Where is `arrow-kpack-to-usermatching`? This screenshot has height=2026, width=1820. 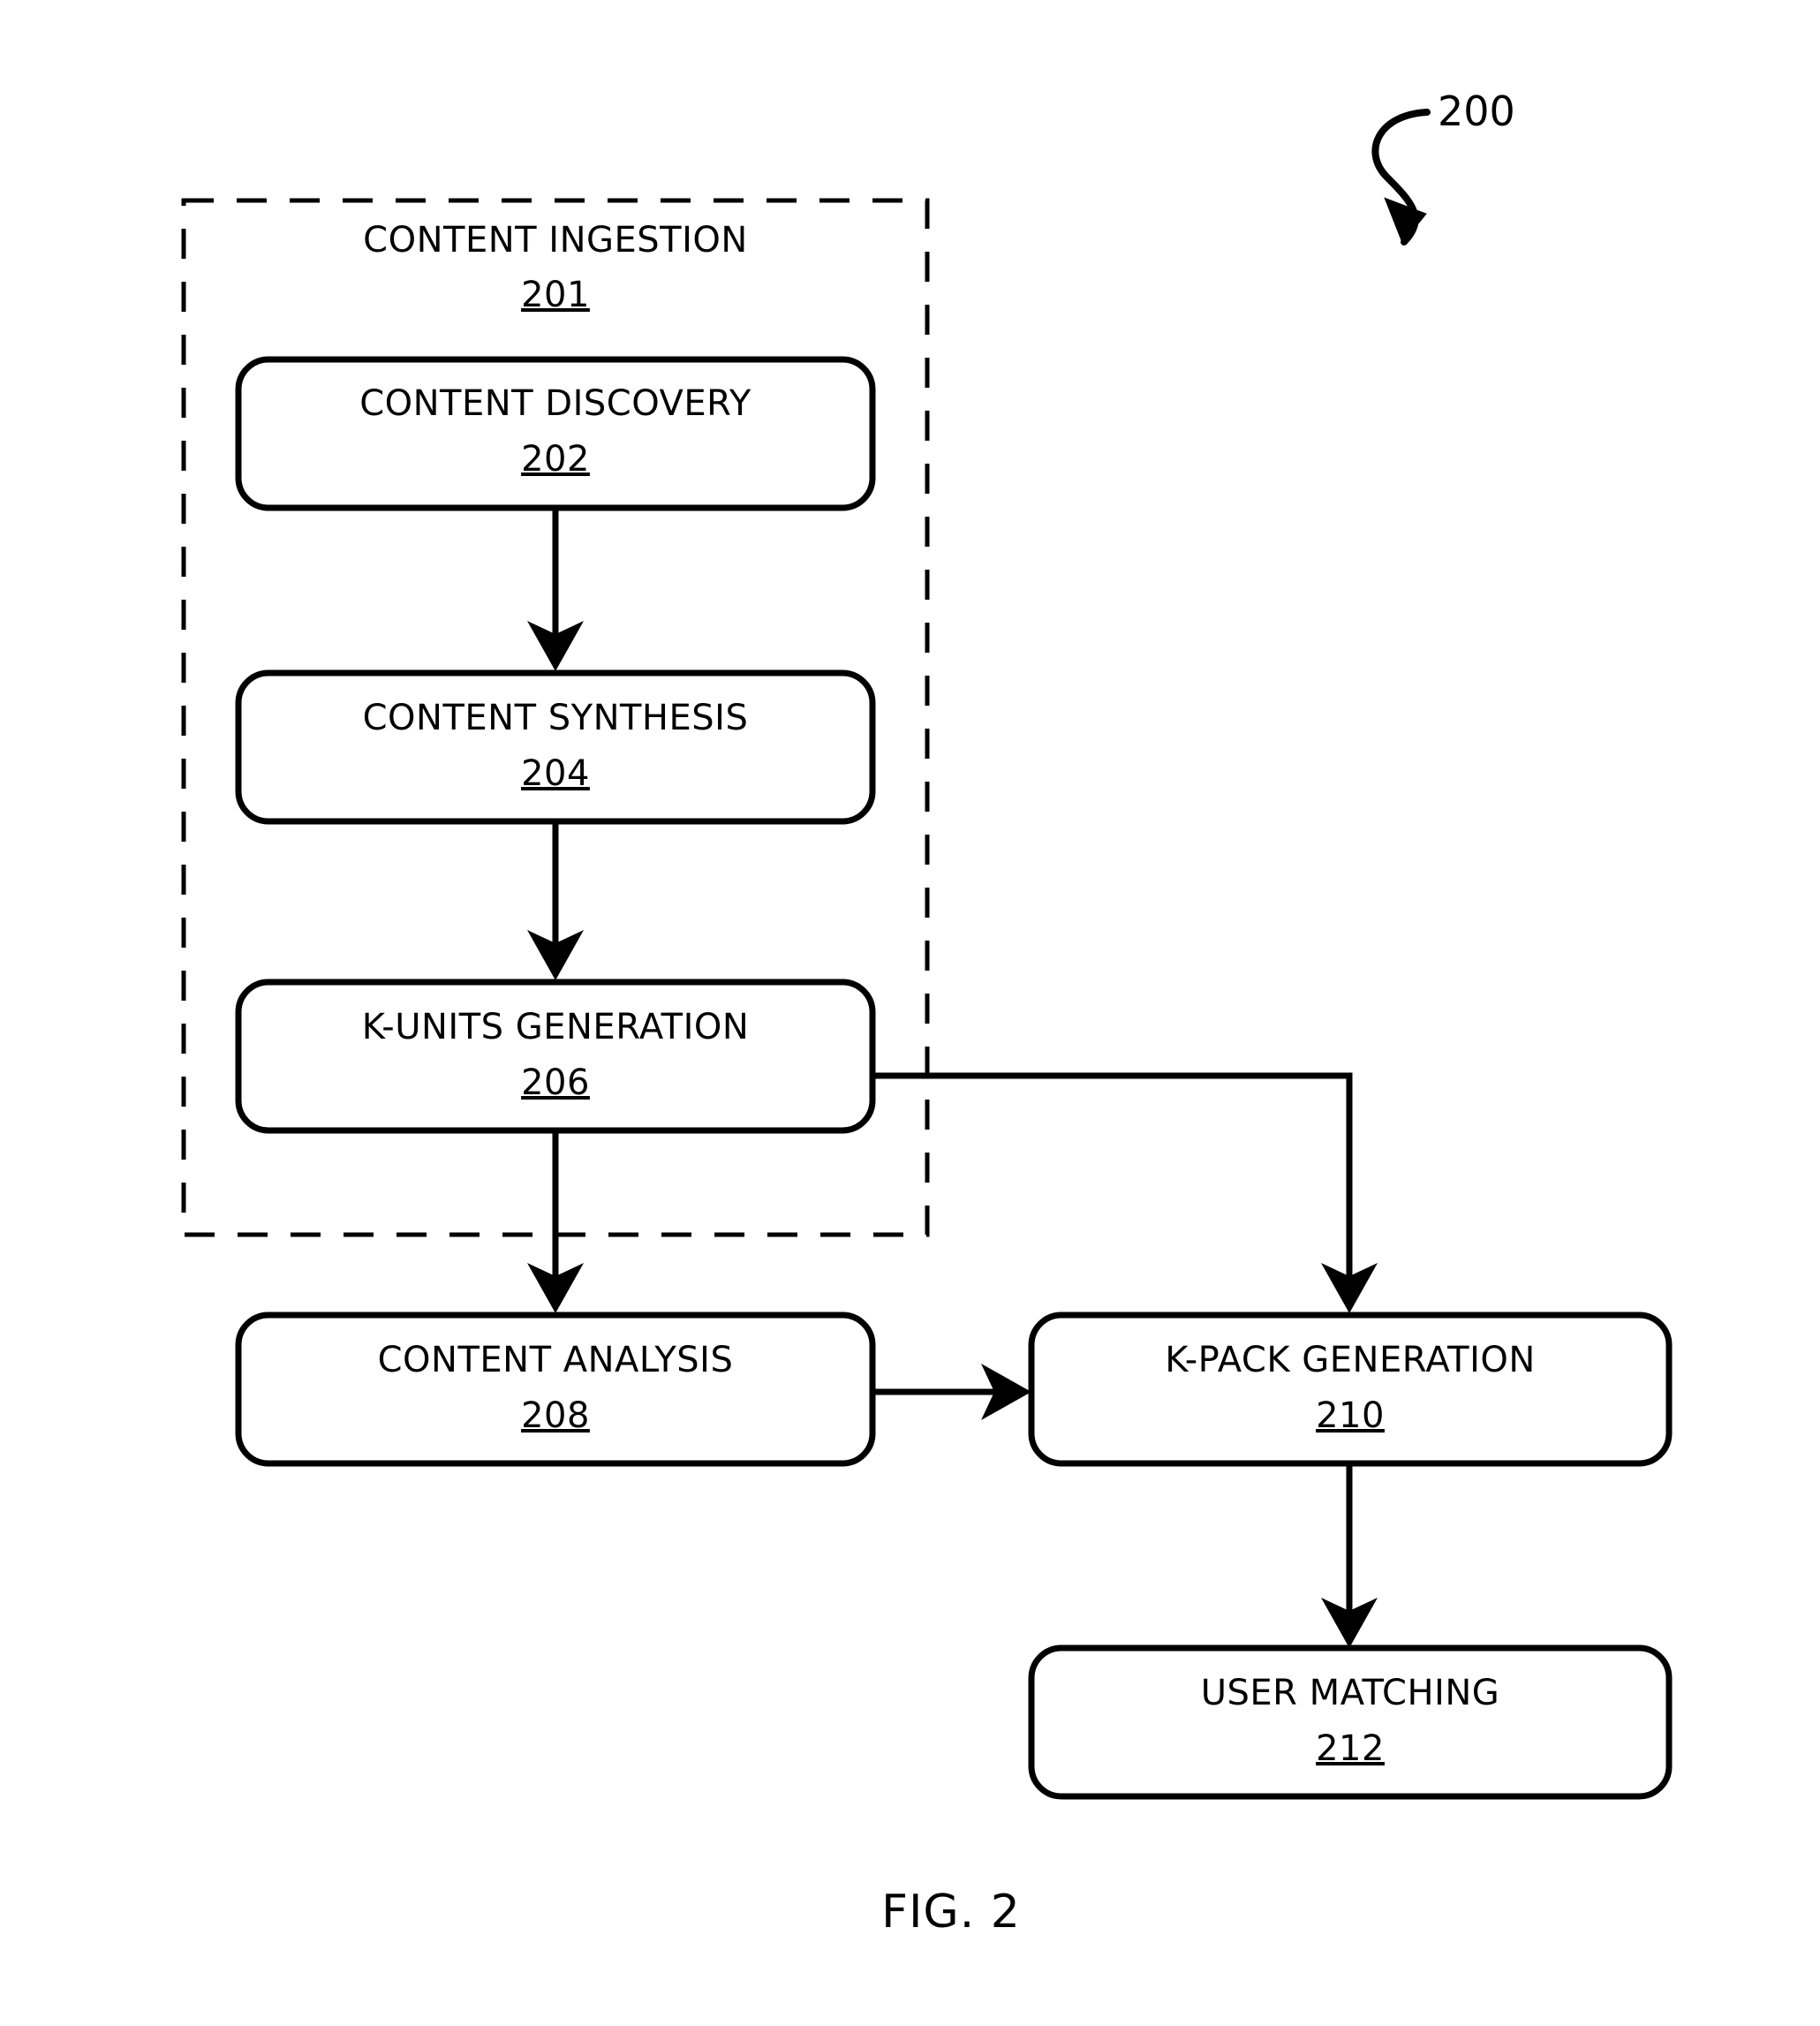 arrow-kpack-to-usermatching is located at coordinates (1349, 1556).